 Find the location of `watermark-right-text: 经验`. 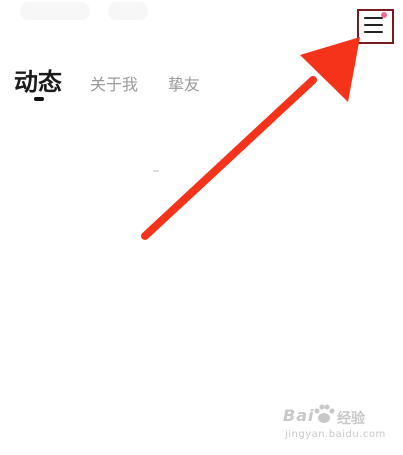

watermark-right-text: 经验 is located at coordinates (351, 419).